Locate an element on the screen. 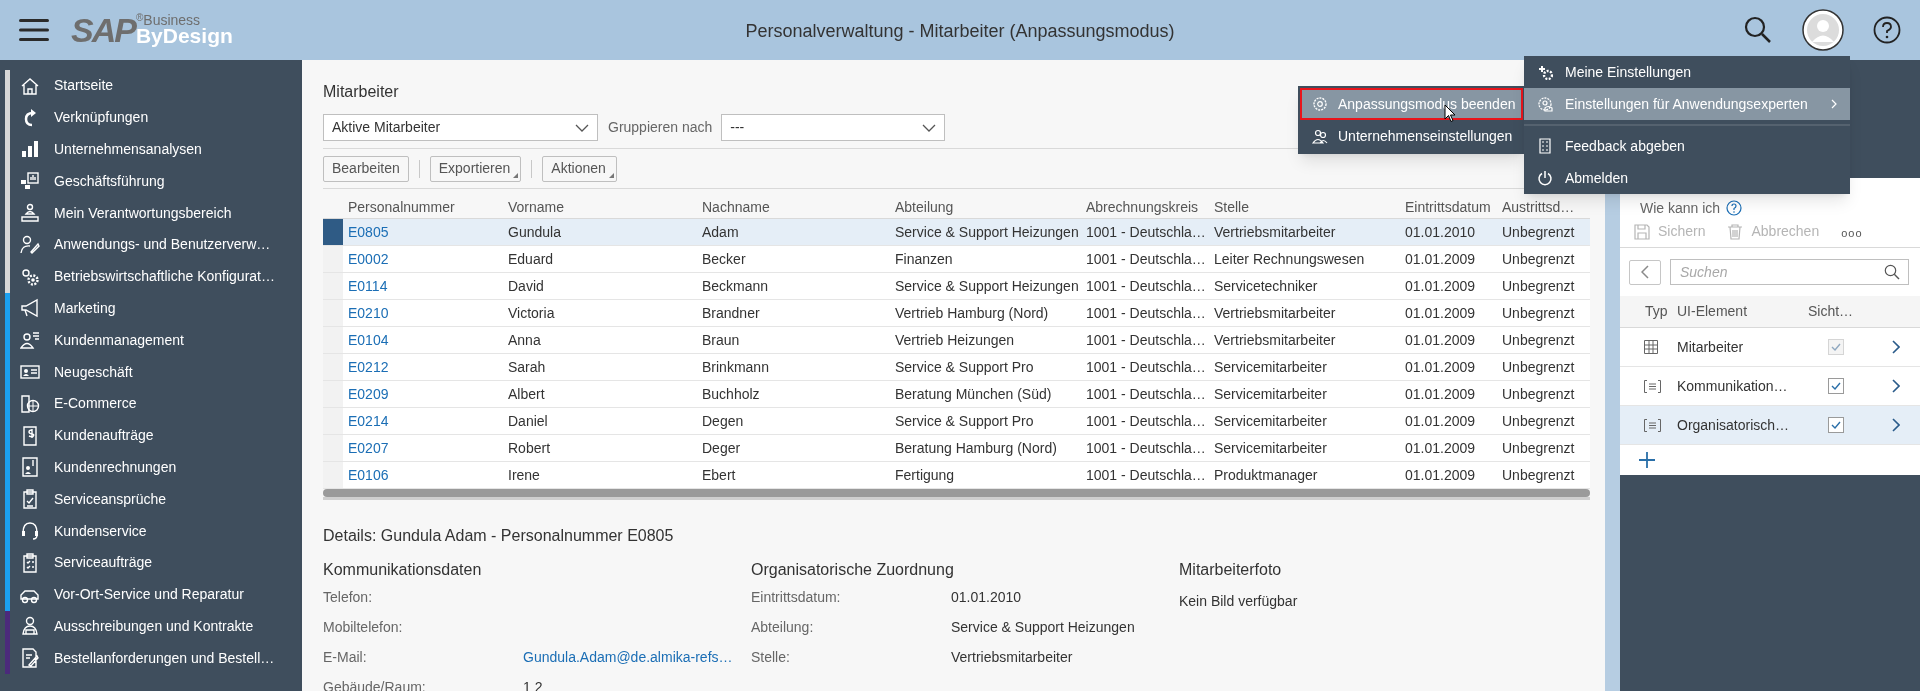 The height and width of the screenshot is (691, 1920). sidebar-link: E-Commerce is located at coordinates (95, 404).